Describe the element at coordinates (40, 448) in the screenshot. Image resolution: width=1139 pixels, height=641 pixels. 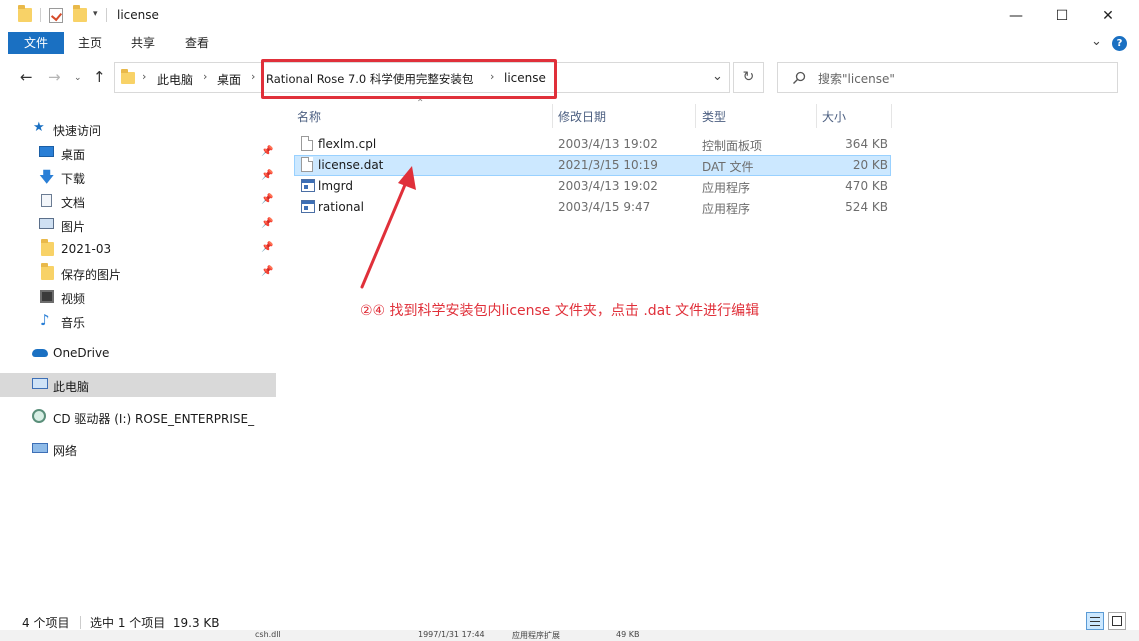
I see `network-icon` at that location.